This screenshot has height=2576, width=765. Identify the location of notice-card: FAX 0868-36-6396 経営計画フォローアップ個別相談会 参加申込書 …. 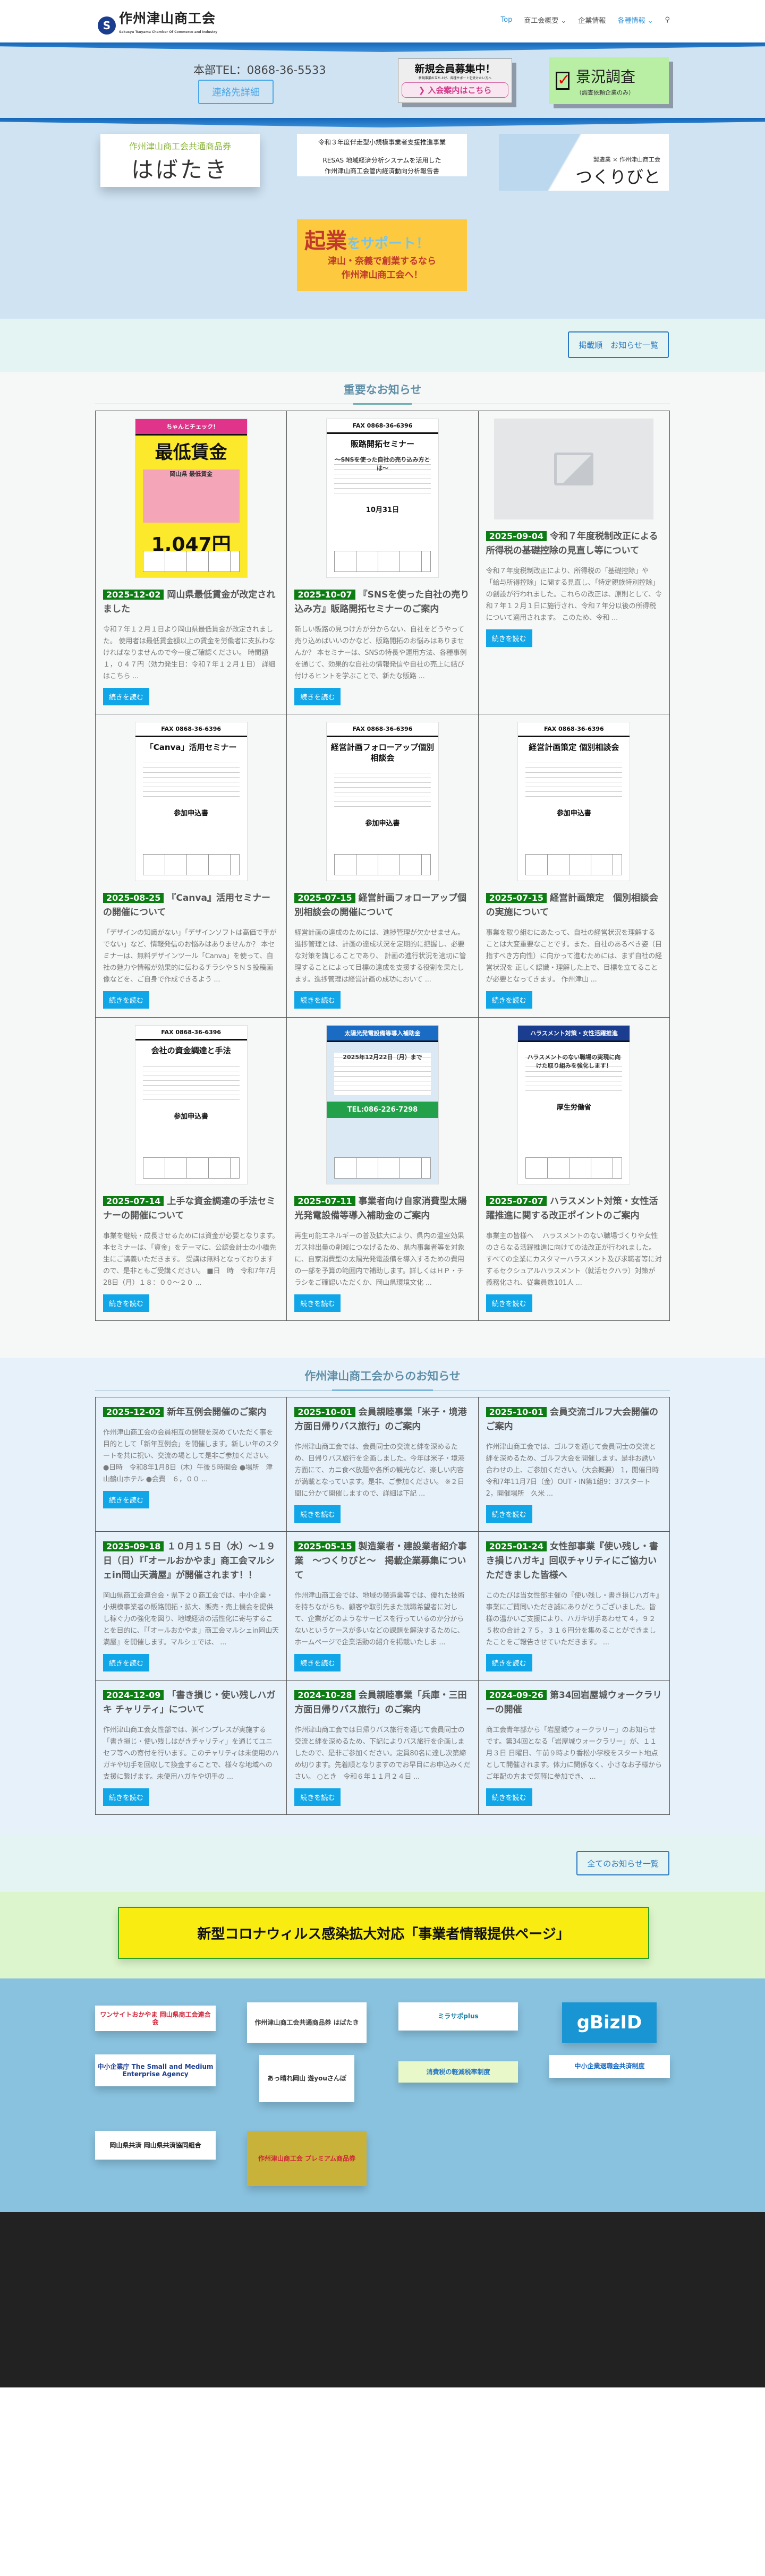
(383, 866).